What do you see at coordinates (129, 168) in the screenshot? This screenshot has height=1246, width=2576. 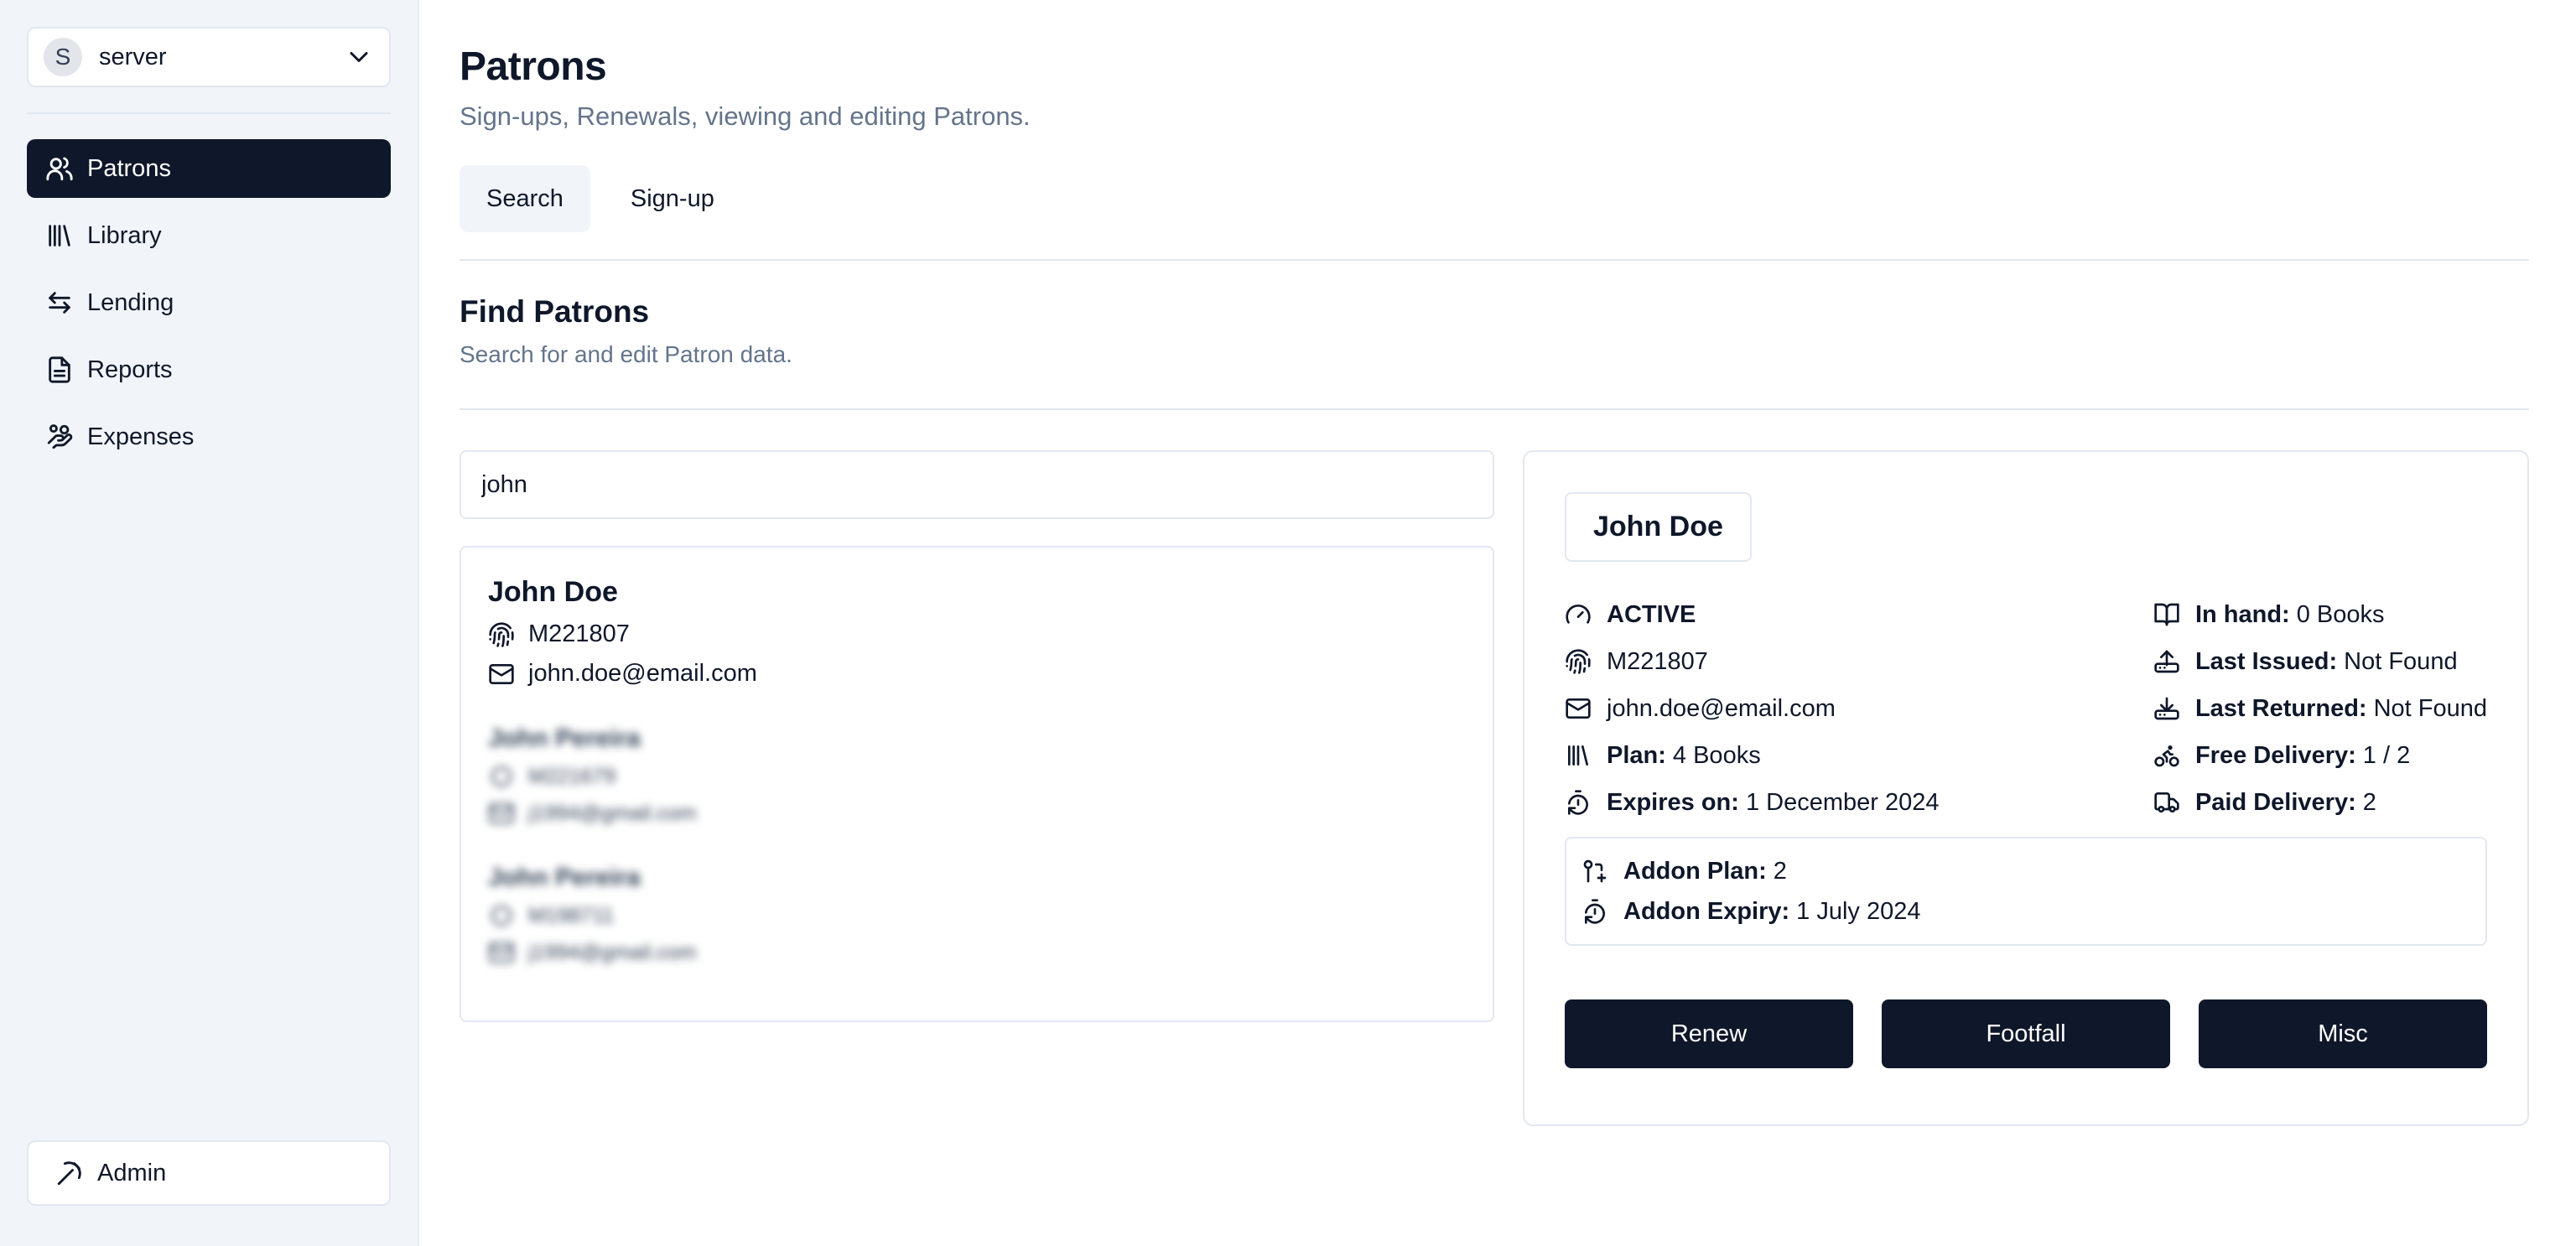 I see `sidebar-item-label: Patrons` at bounding box center [129, 168].